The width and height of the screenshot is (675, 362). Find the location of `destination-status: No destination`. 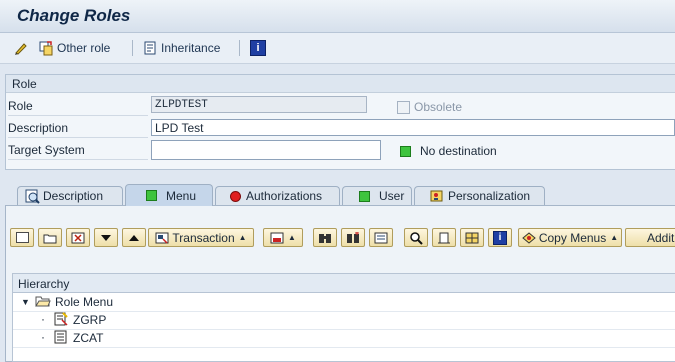

destination-status: No destination is located at coordinates (448, 151).